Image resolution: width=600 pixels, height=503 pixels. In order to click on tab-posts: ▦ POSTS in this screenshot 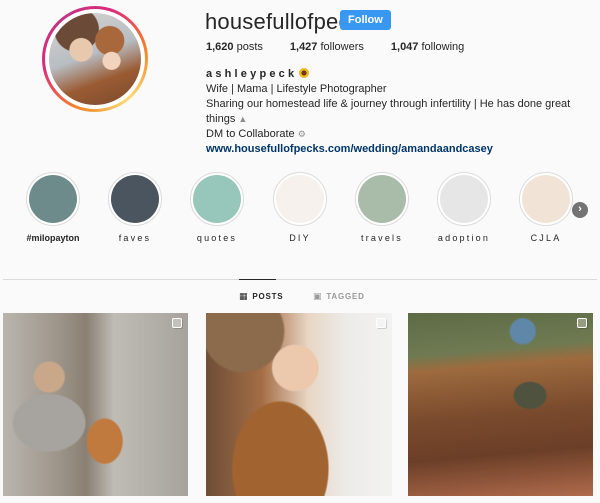, I will do `click(261, 296)`.